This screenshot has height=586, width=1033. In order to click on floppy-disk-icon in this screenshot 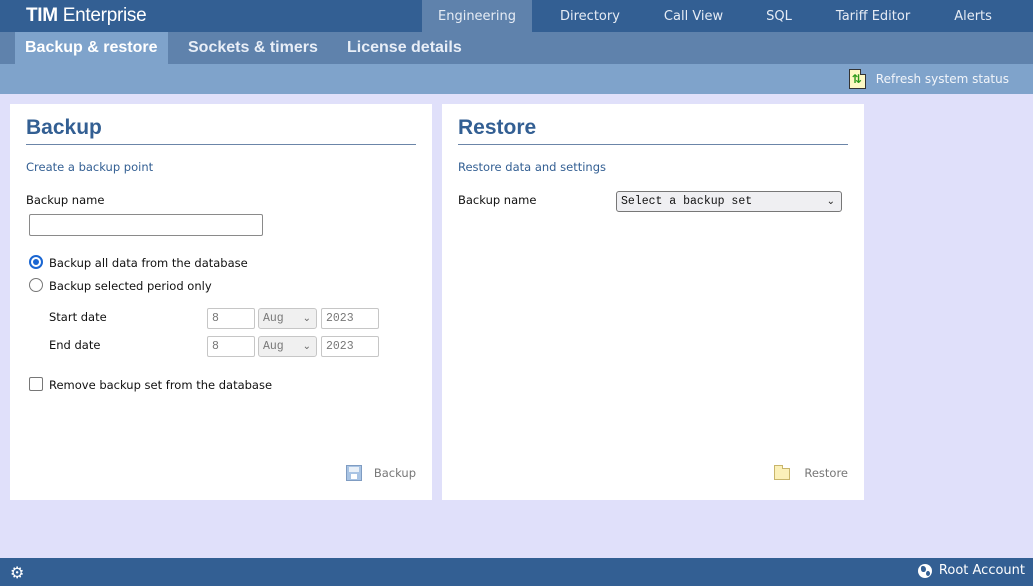, I will do `click(353, 473)`.